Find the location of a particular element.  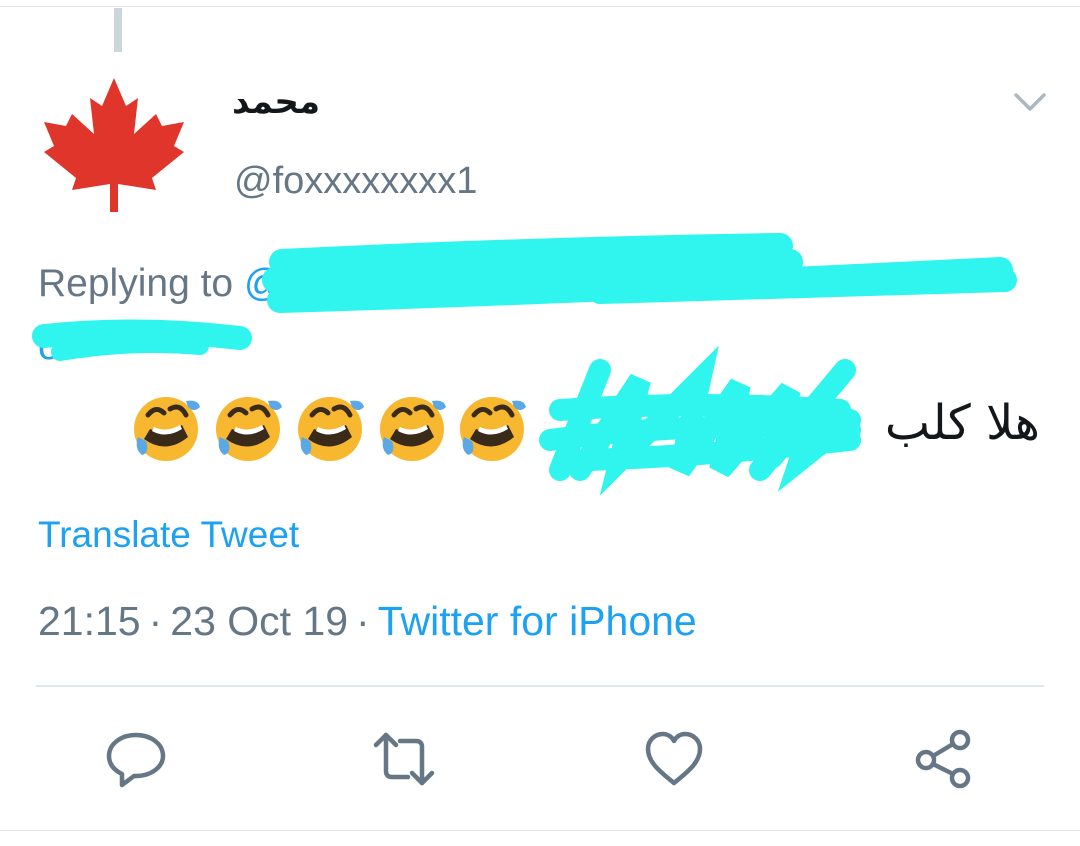

retweet-icon is located at coordinates (404, 759).